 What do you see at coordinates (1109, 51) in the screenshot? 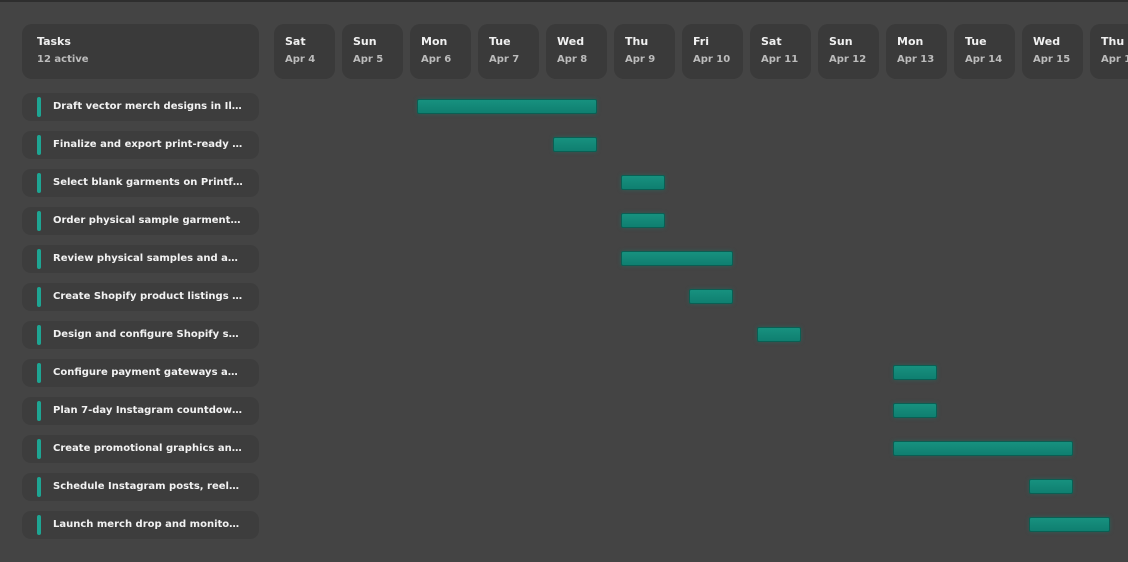
I see `day-header: Thu Apr 16` at bounding box center [1109, 51].